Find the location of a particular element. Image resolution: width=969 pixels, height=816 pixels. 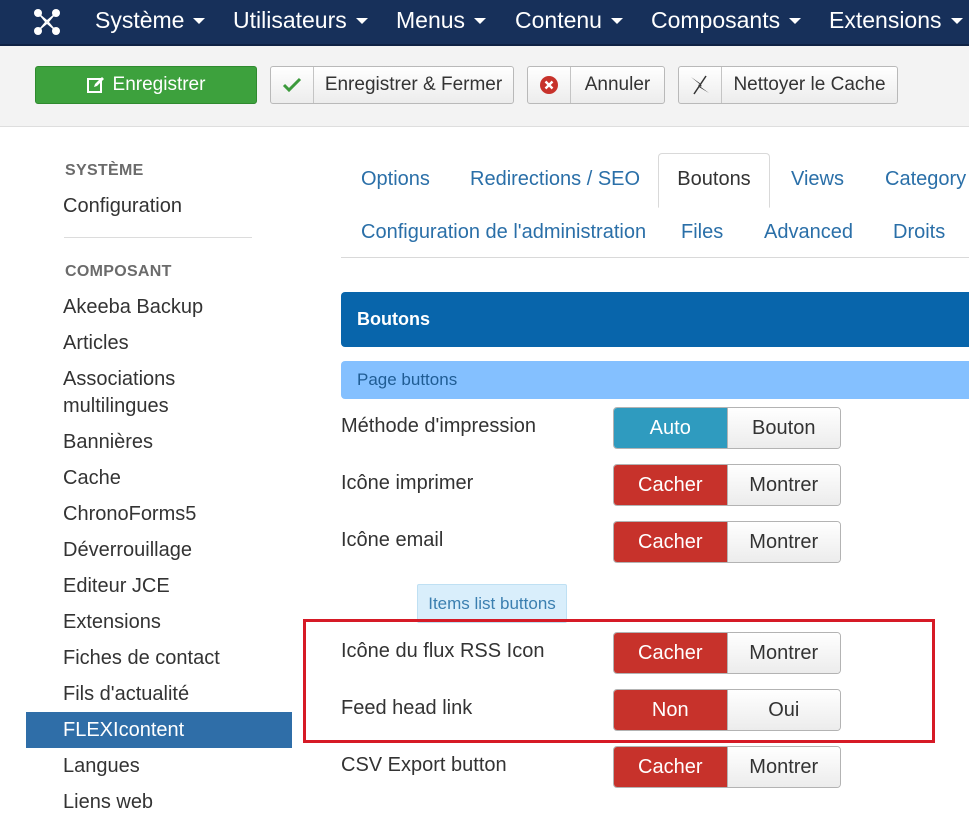

clear-cache-button: Nettoyer le Cache is located at coordinates (788, 85).